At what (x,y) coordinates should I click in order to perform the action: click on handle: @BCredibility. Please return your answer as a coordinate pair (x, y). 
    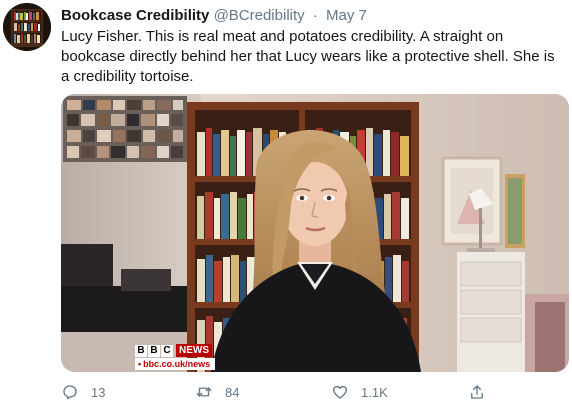
    Looking at the image, I should click on (259, 15).